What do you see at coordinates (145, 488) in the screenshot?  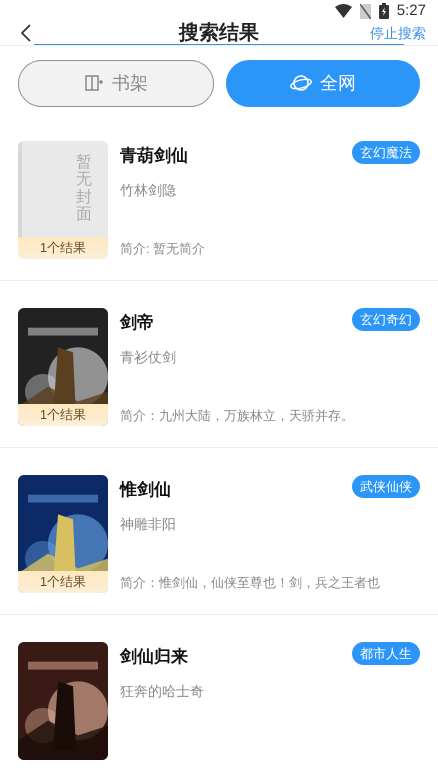 I see `book-title: 惟剑仙` at bounding box center [145, 488].